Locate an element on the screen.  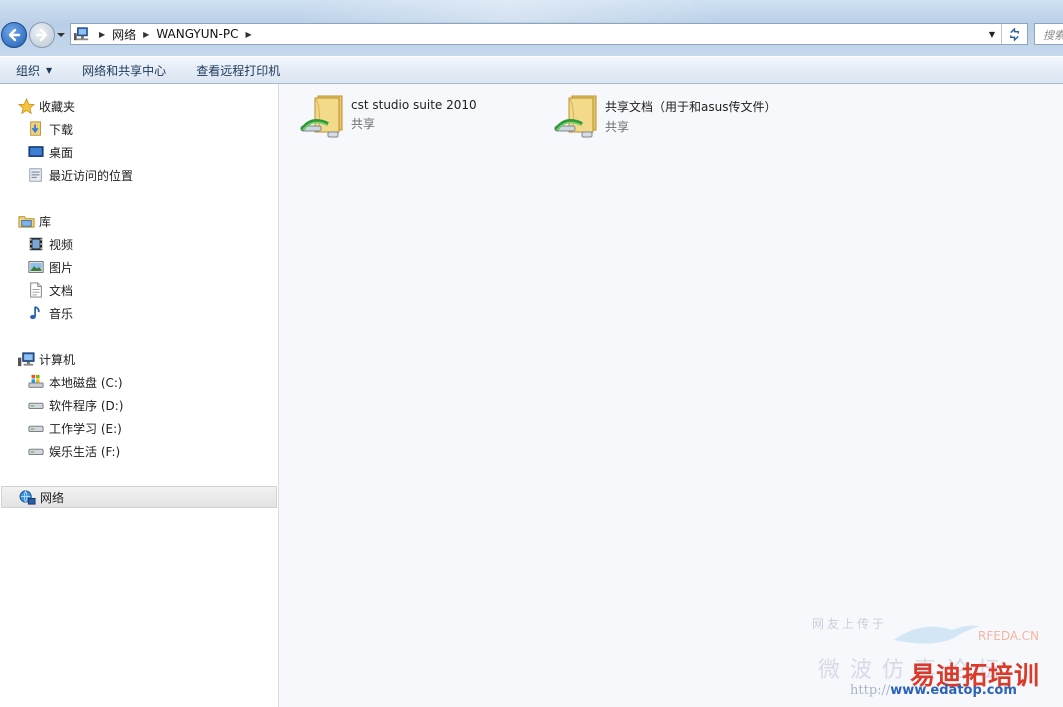
nav-item-label: 软件程序 (D:) is located at coordinates (86, 405).